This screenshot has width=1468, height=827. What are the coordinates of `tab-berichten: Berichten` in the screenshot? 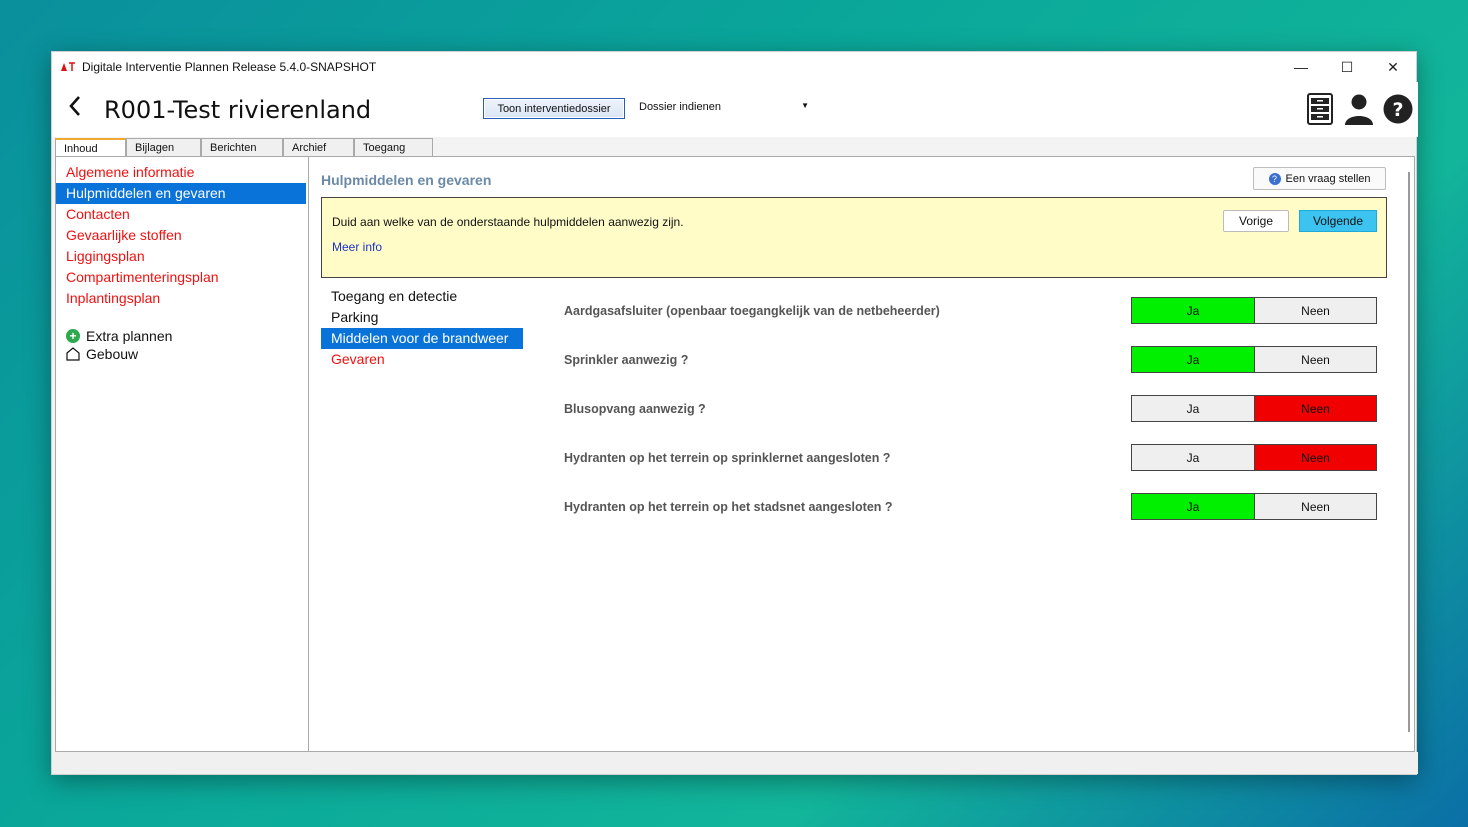 It's located at (242, 147).